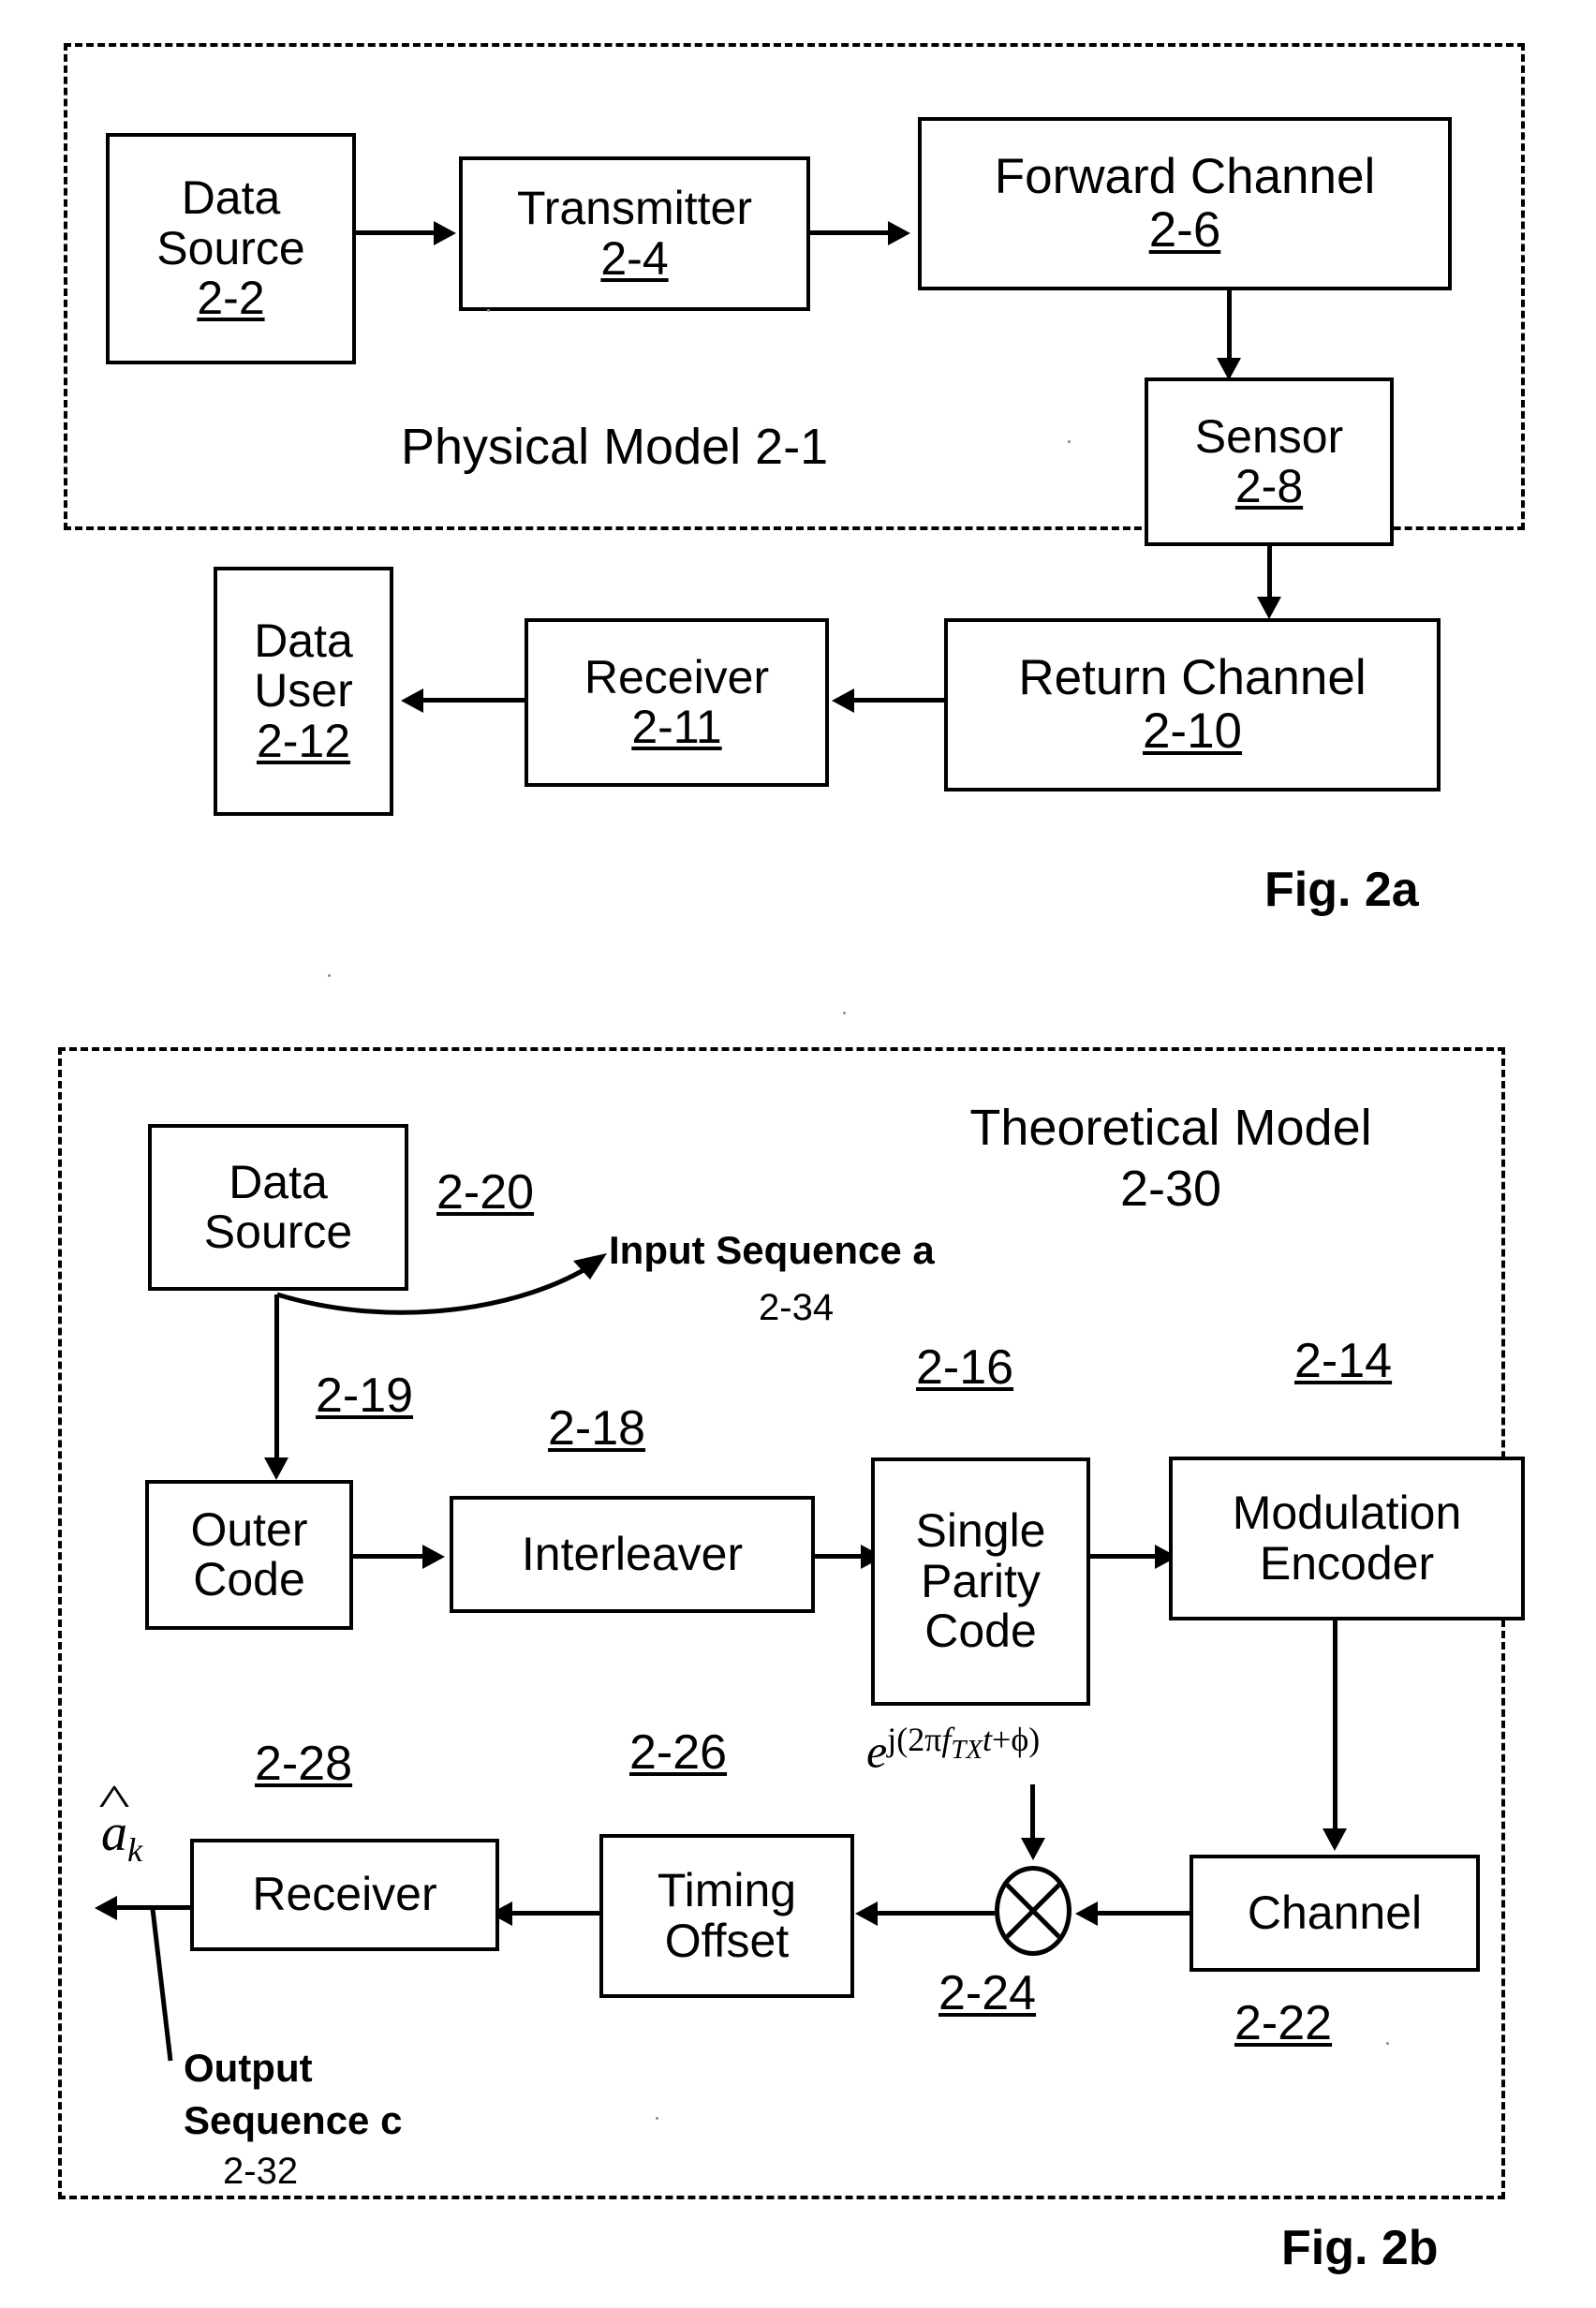  What do you see at coordinates (148, 1908) in the screenshot?
I see `arrow-receiver-output-line` at bounding box center [148, 1908].